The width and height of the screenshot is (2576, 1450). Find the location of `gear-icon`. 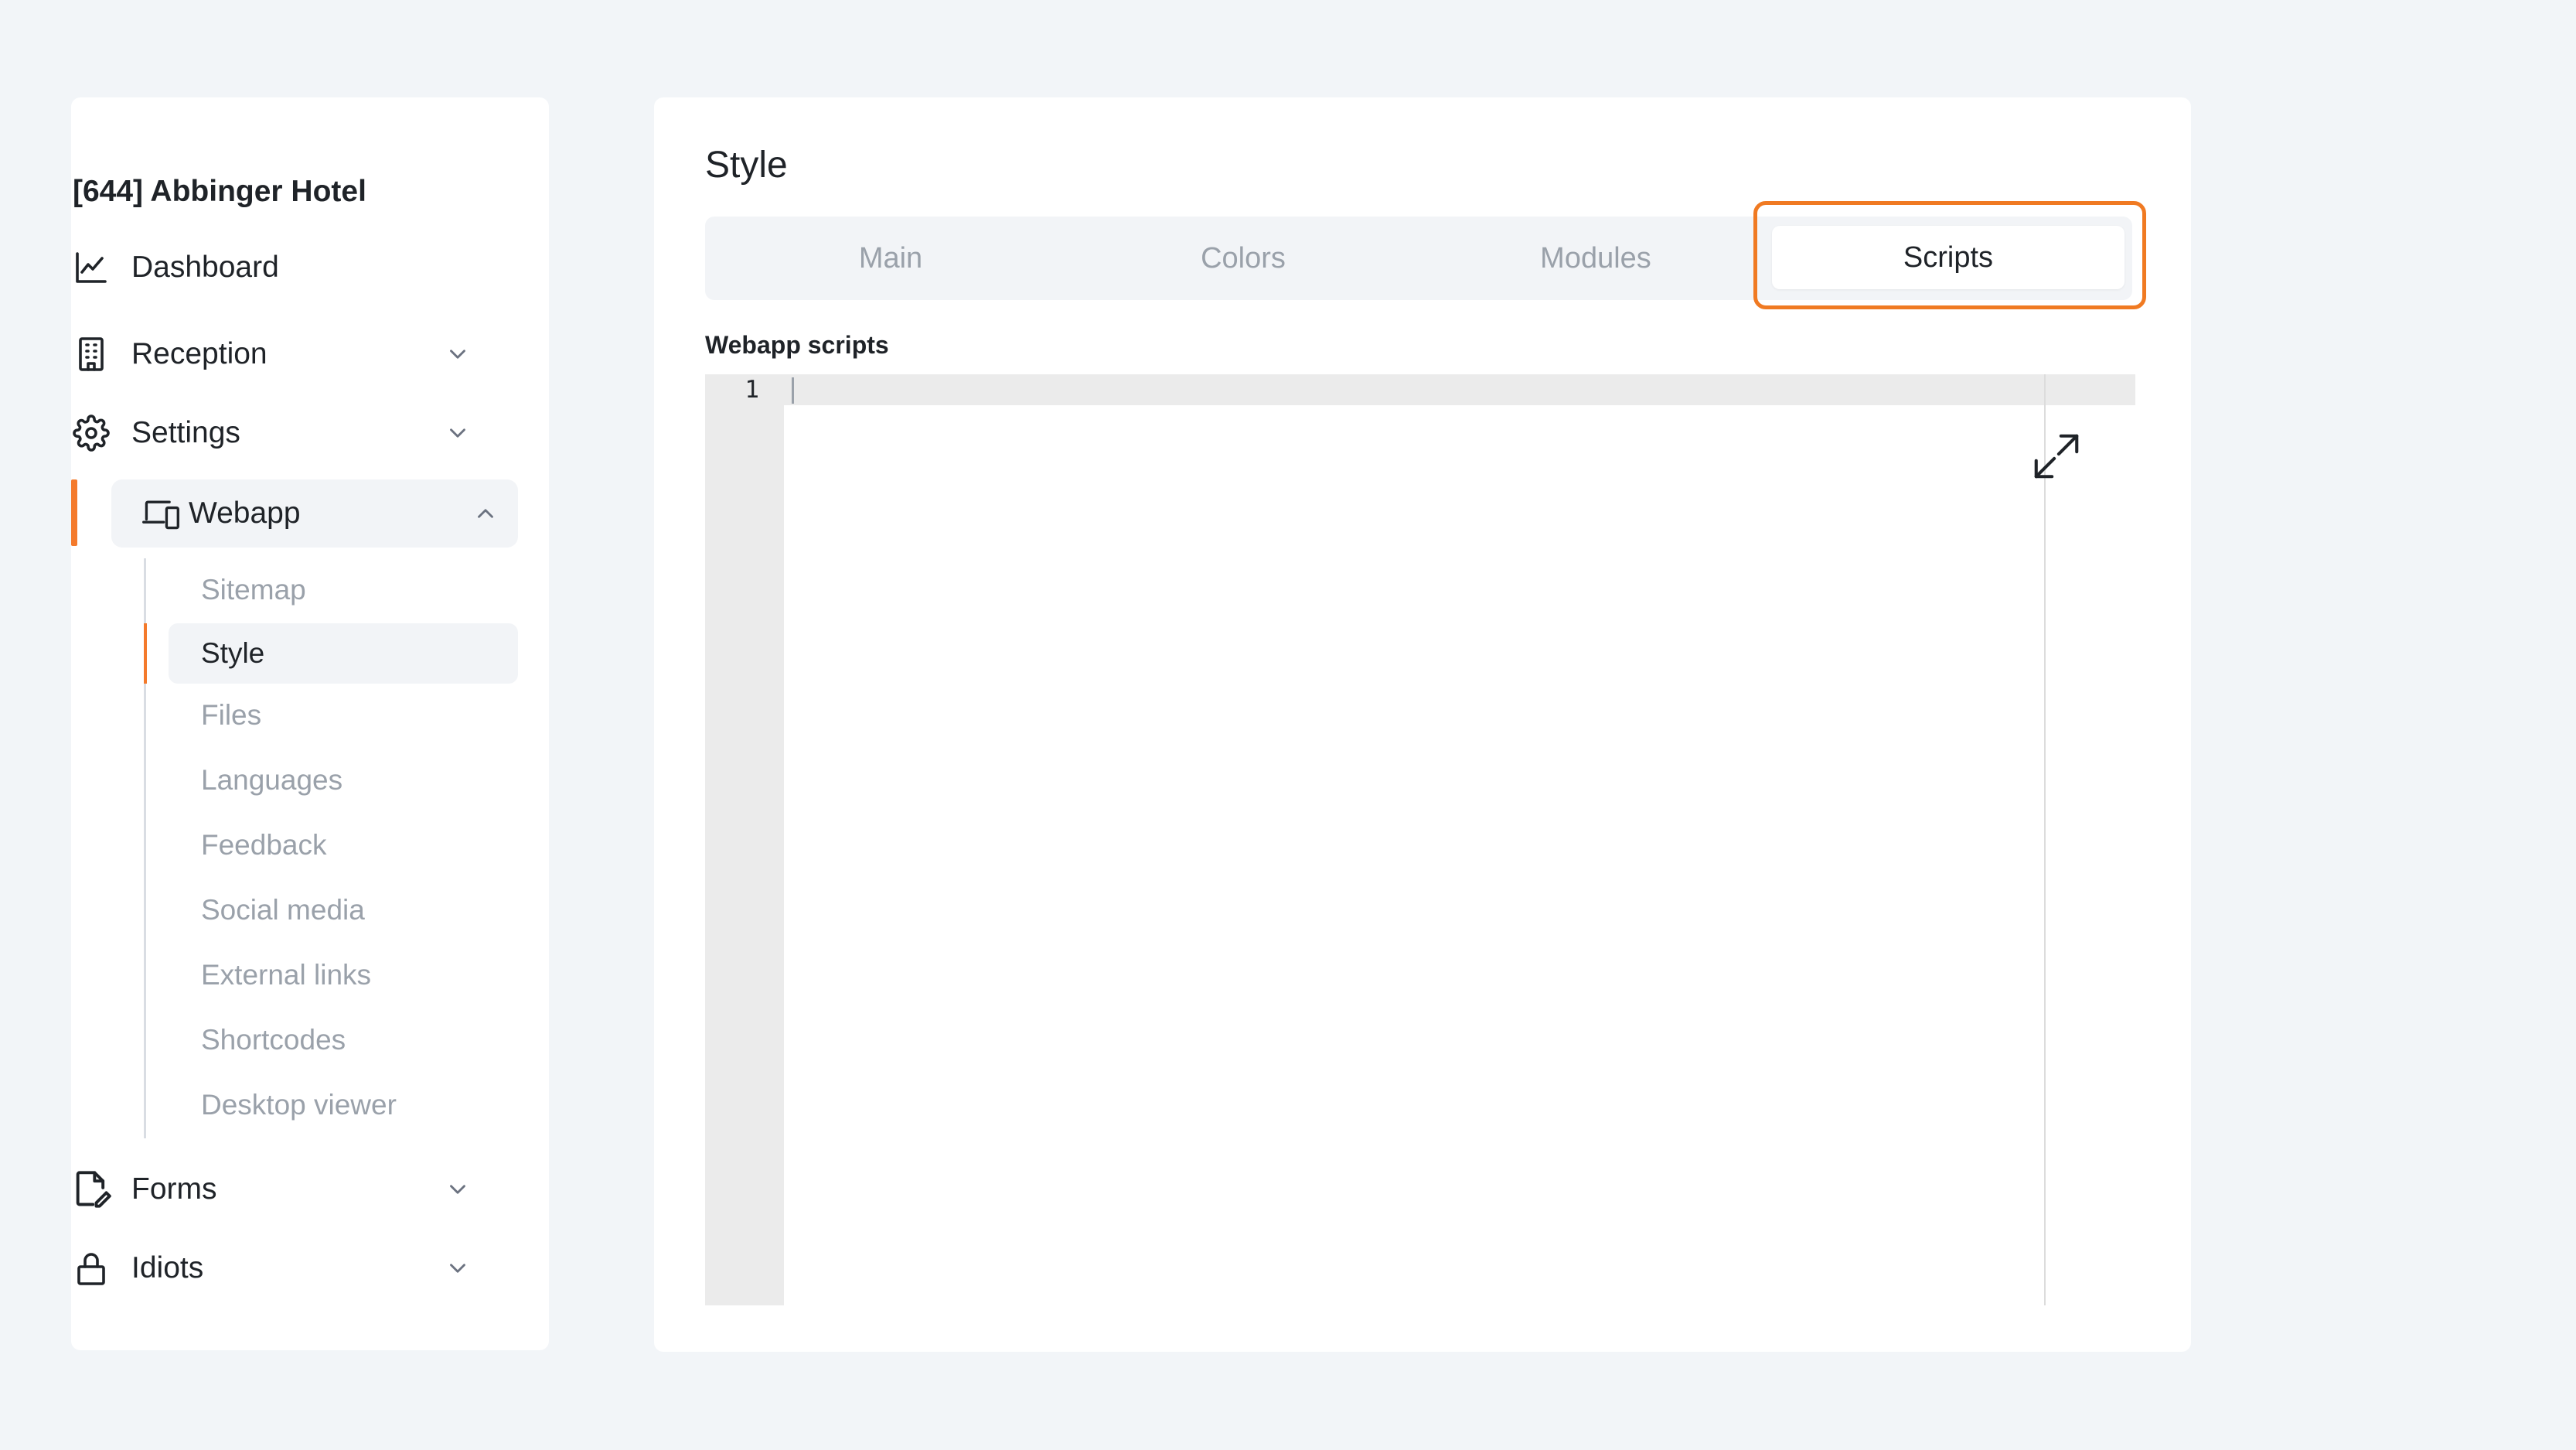

gear-icon is located at coordinates (91, 433).